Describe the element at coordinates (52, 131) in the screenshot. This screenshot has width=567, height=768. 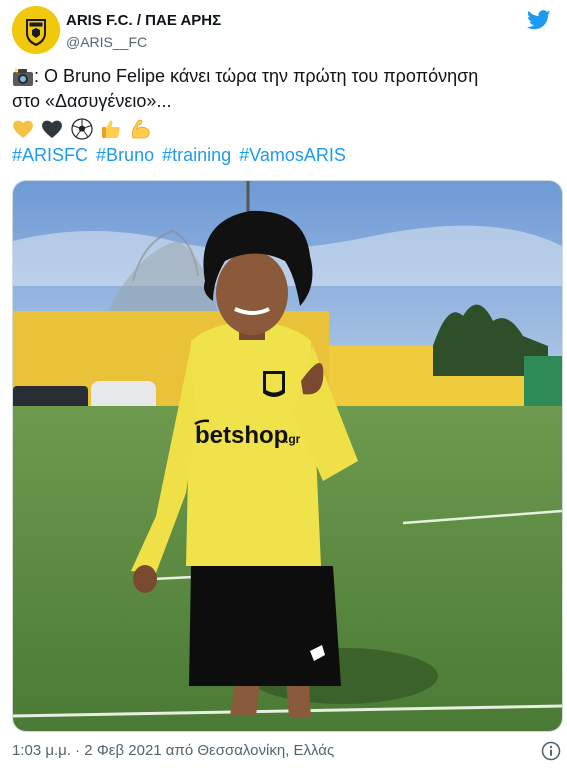
I see `black-heart-icon` at that location.